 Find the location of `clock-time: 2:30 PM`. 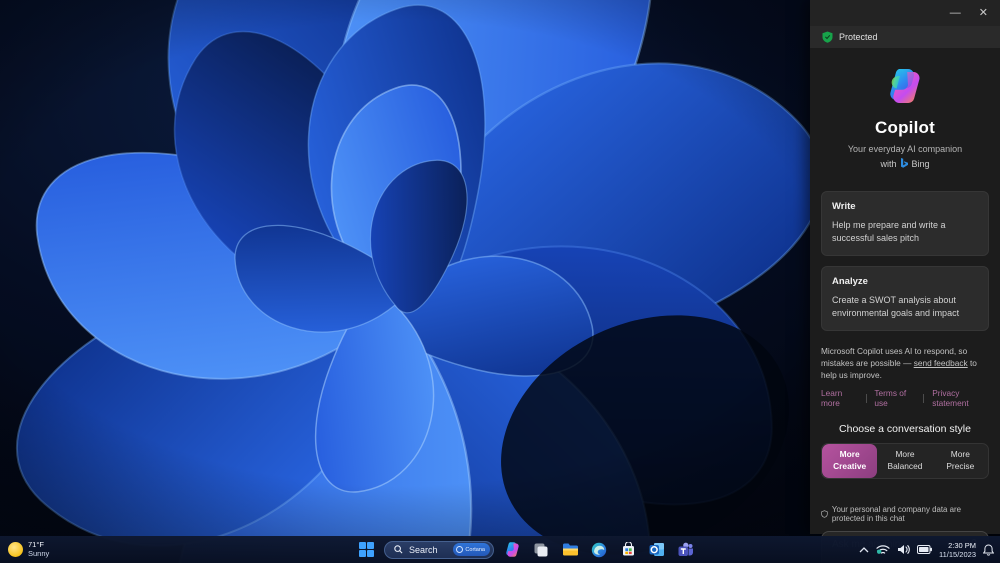

clock-time: 2:30 PM is located at coordinates (962, 545).